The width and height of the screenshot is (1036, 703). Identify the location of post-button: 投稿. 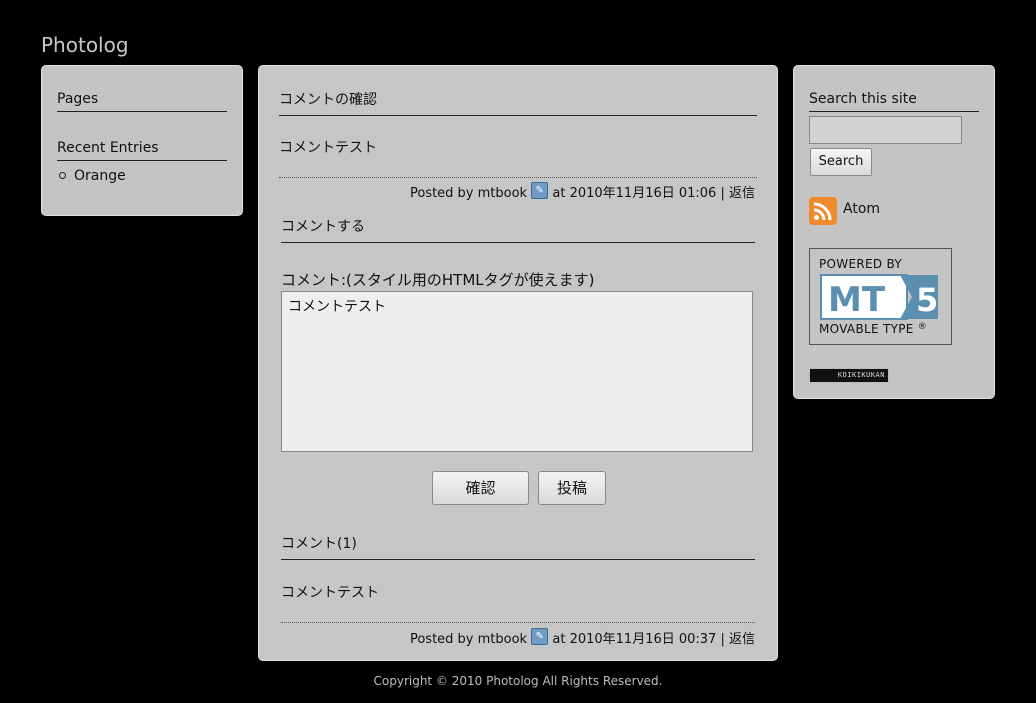
(572, 488).